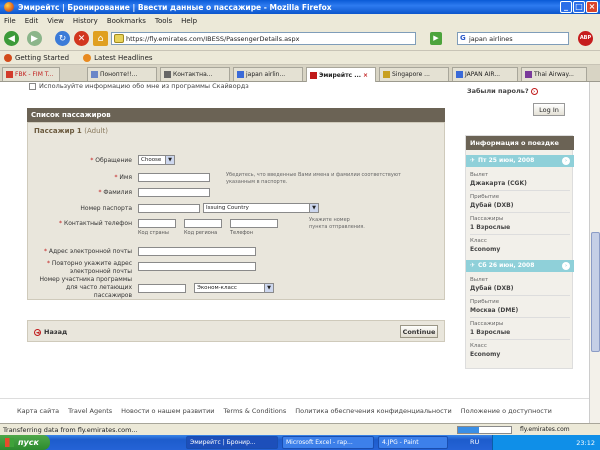  What do you see at coordinates (341, 74) in the screenshot?
I see `tab-active: Эмирейтс ... ×` at bounding box center [341, 74].